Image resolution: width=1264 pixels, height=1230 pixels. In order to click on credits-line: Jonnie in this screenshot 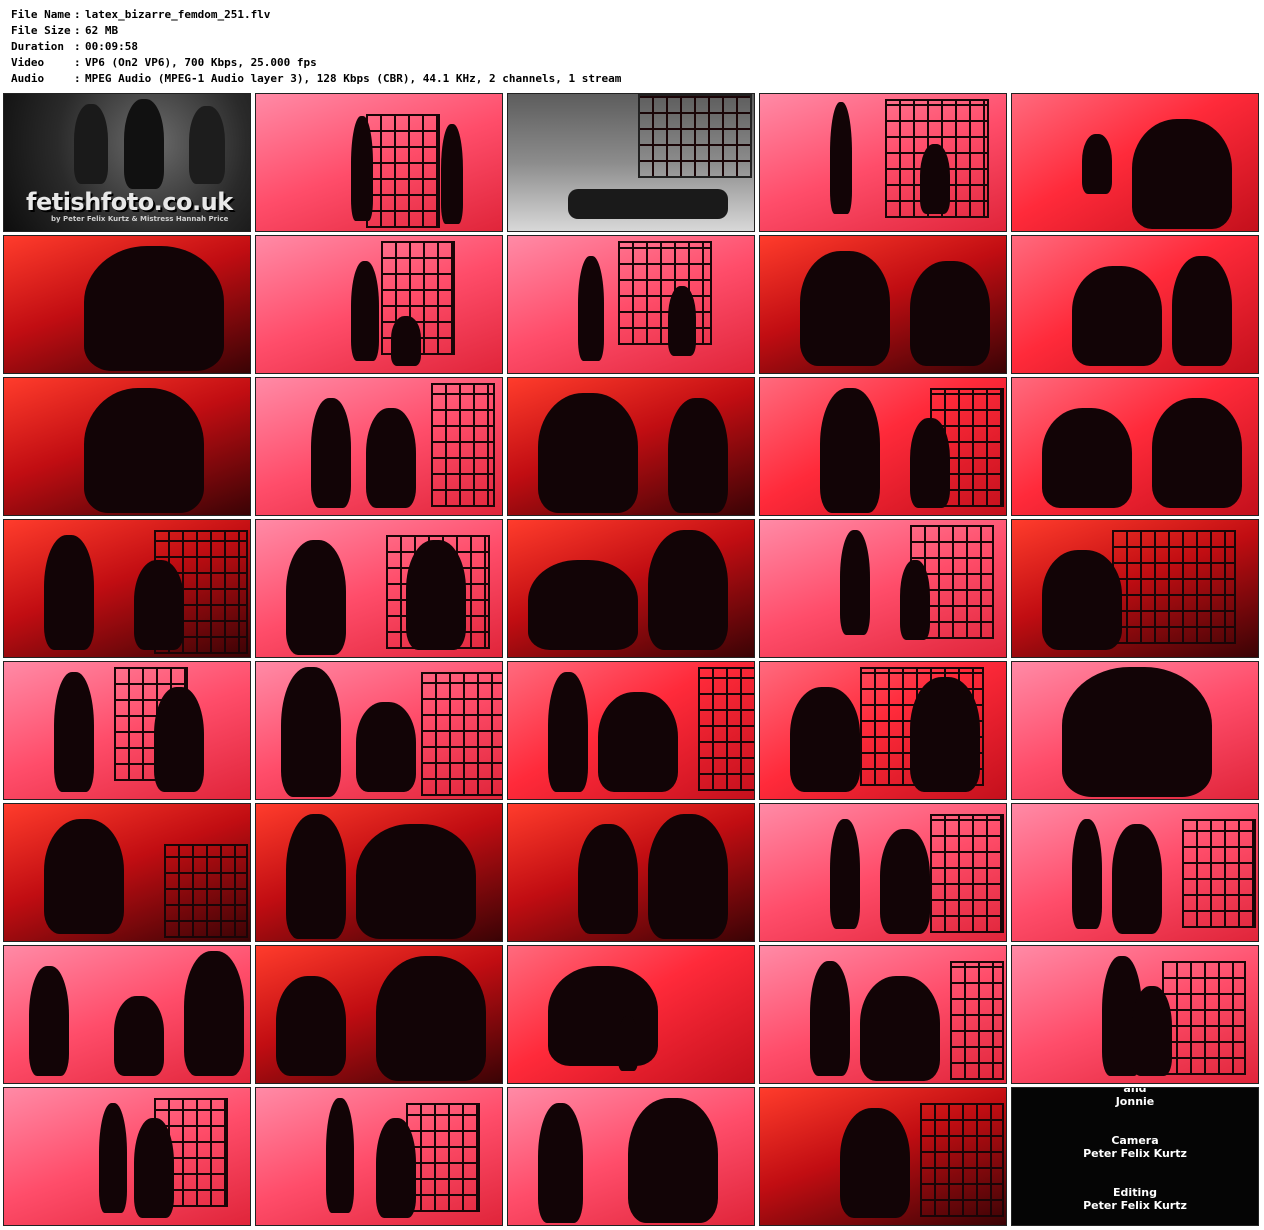, I will do `click(1135, 1101)`.